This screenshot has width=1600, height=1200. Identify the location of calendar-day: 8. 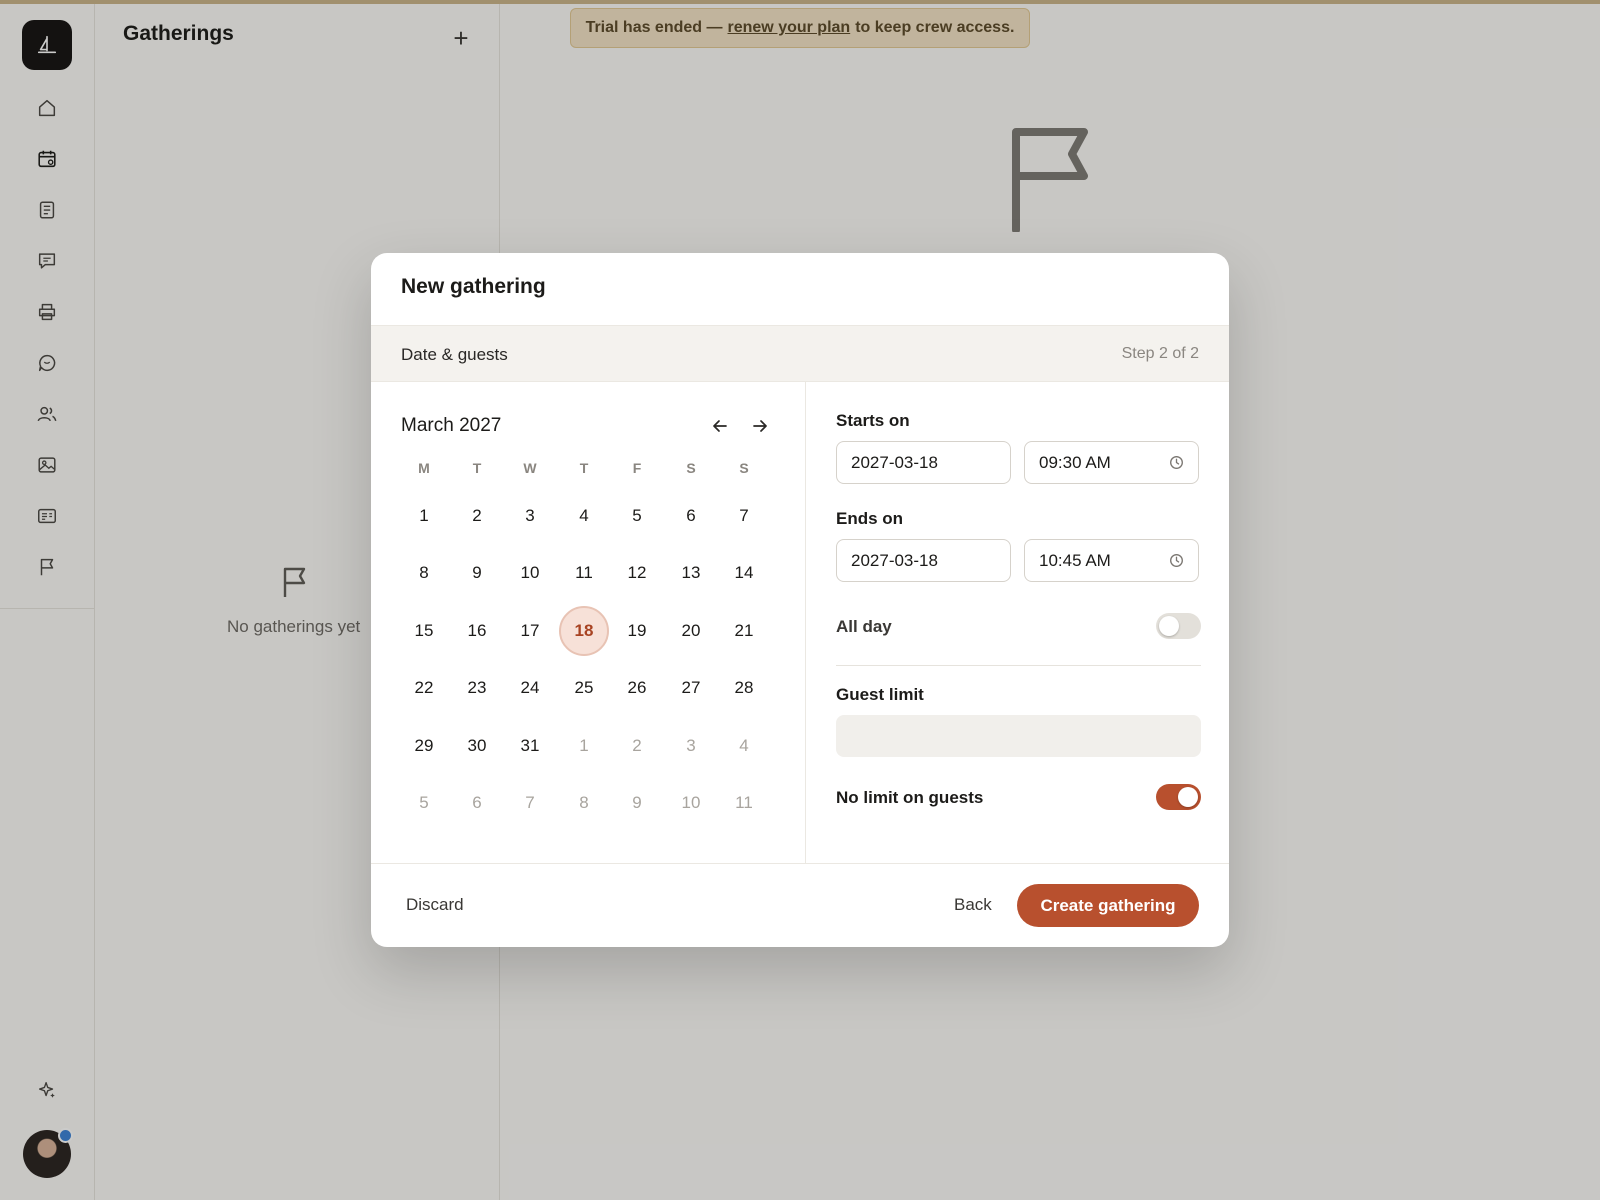
(424, 573).